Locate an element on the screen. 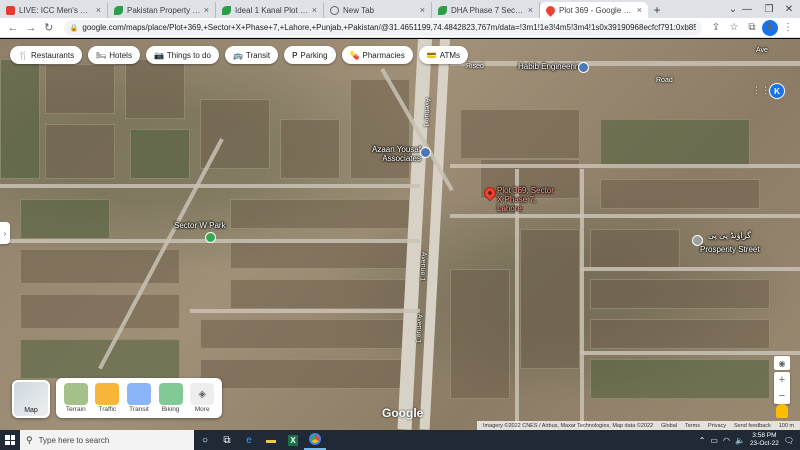 The image size is (800, 450). share-icon: ⇪ is located at coordinates (716, 28).